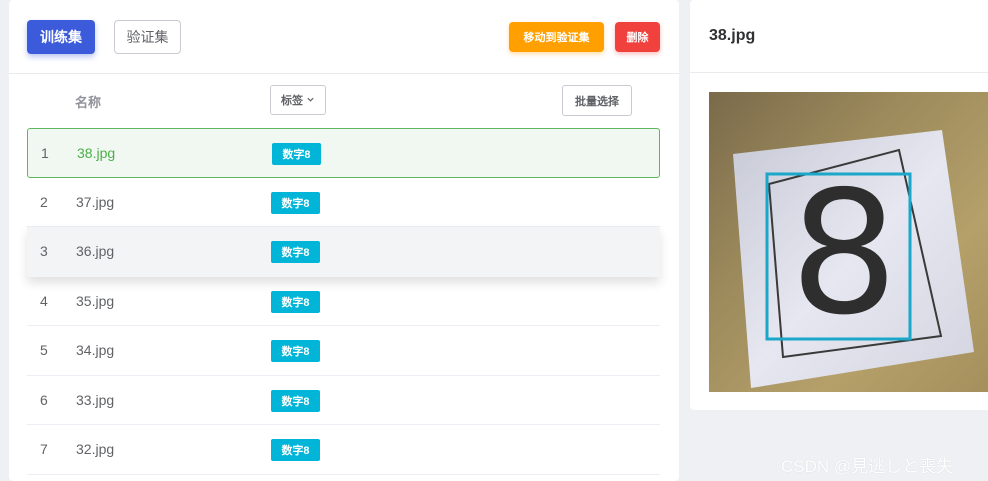 The height and width of the screenshot is (481, 988). I want to click on table-row: 5 34.jpg 数字8, so click(343, 351).